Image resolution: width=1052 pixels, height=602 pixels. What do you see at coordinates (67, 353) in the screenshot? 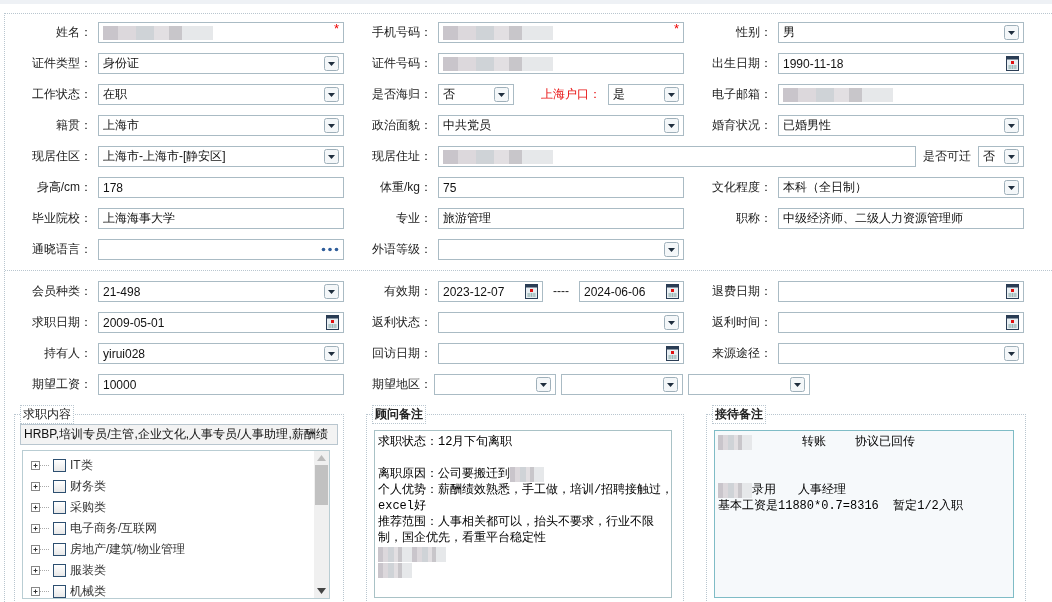
I see `field-label: 持有人：` at bounding box center [67, 353].